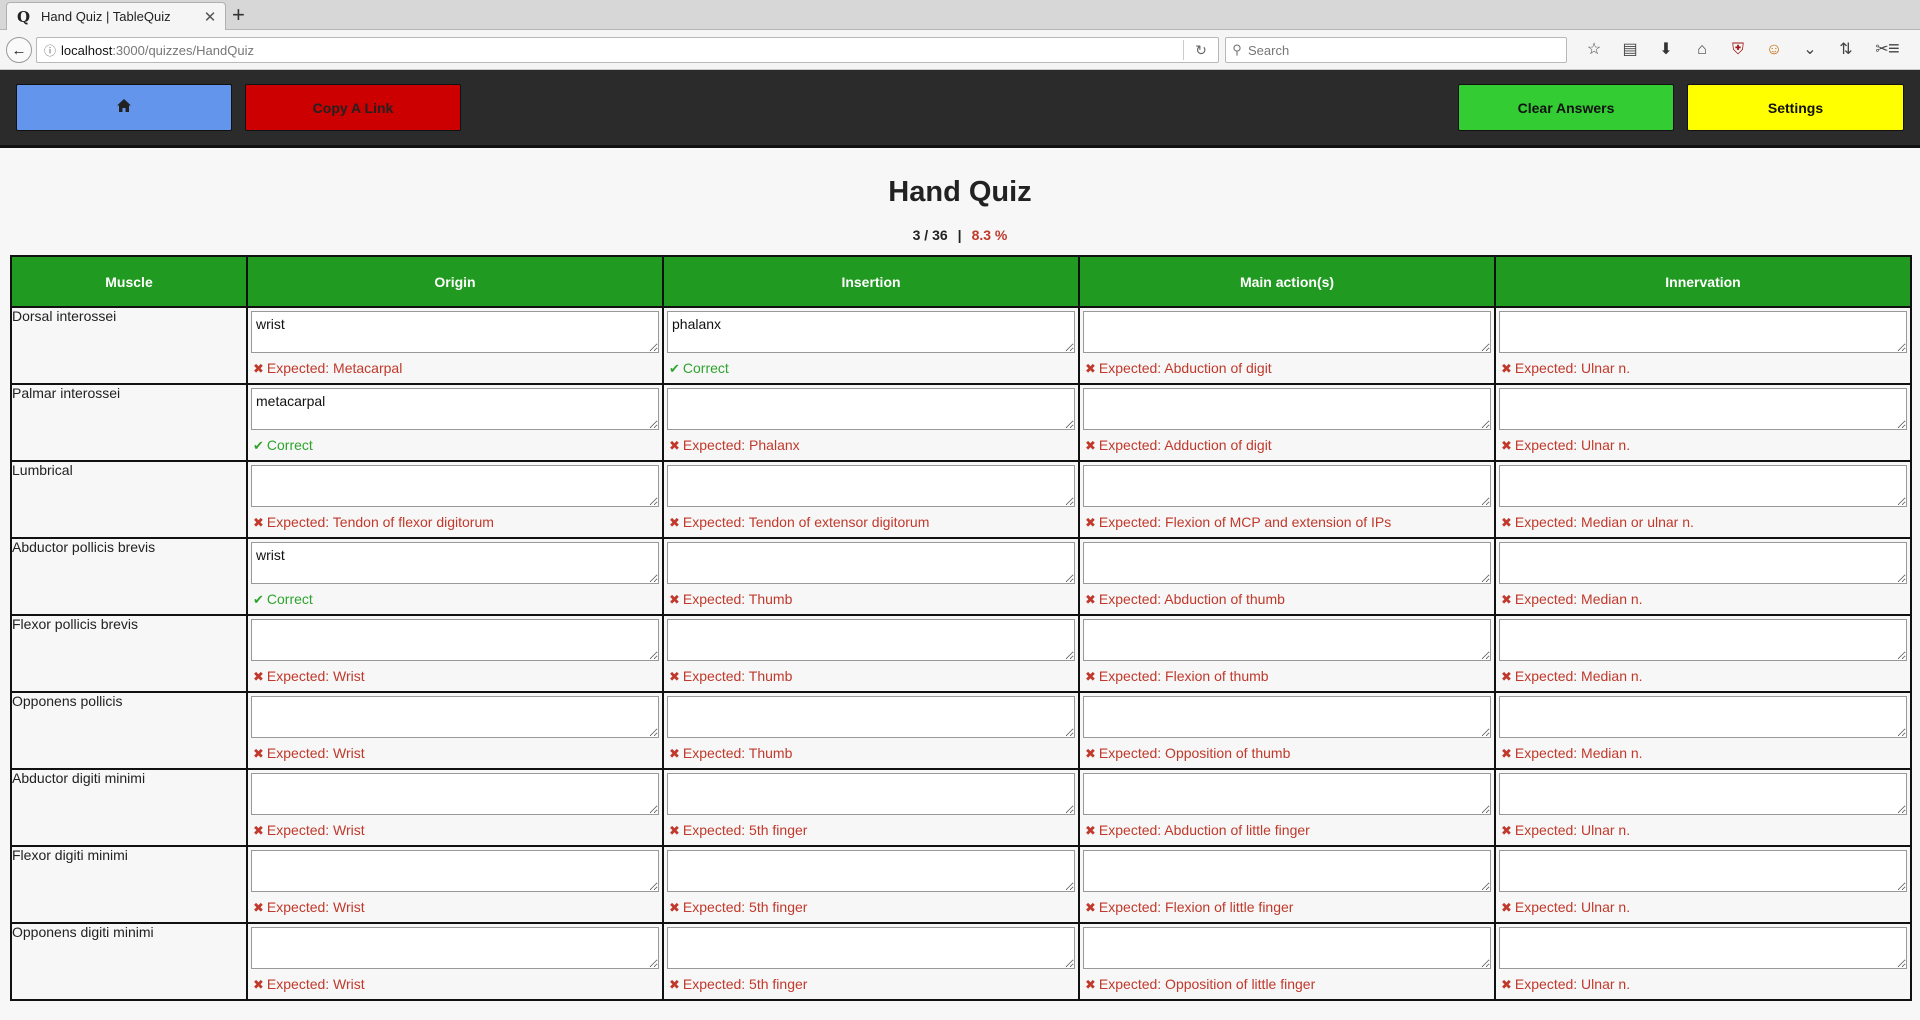 This screenshot has height=1020, width=1920. What do you see at coordinates (19, 50) in the screenshot?
I see `back-arrow-icon: ←` at bounding box center [19, 50].